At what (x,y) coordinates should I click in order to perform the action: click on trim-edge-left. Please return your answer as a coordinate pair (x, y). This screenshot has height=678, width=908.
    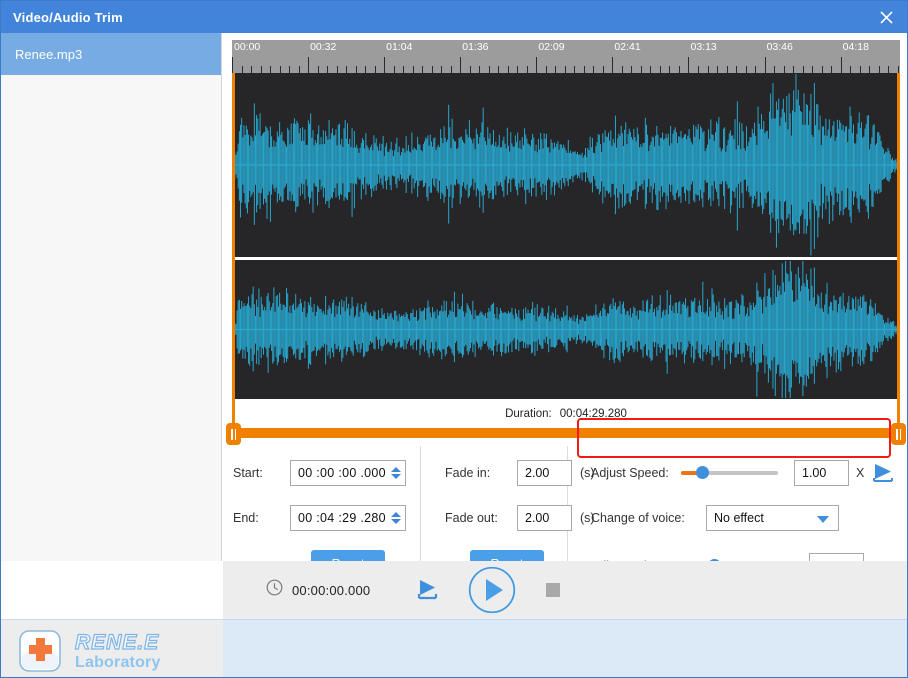
    Looking at the image, I should click on (233, 251).